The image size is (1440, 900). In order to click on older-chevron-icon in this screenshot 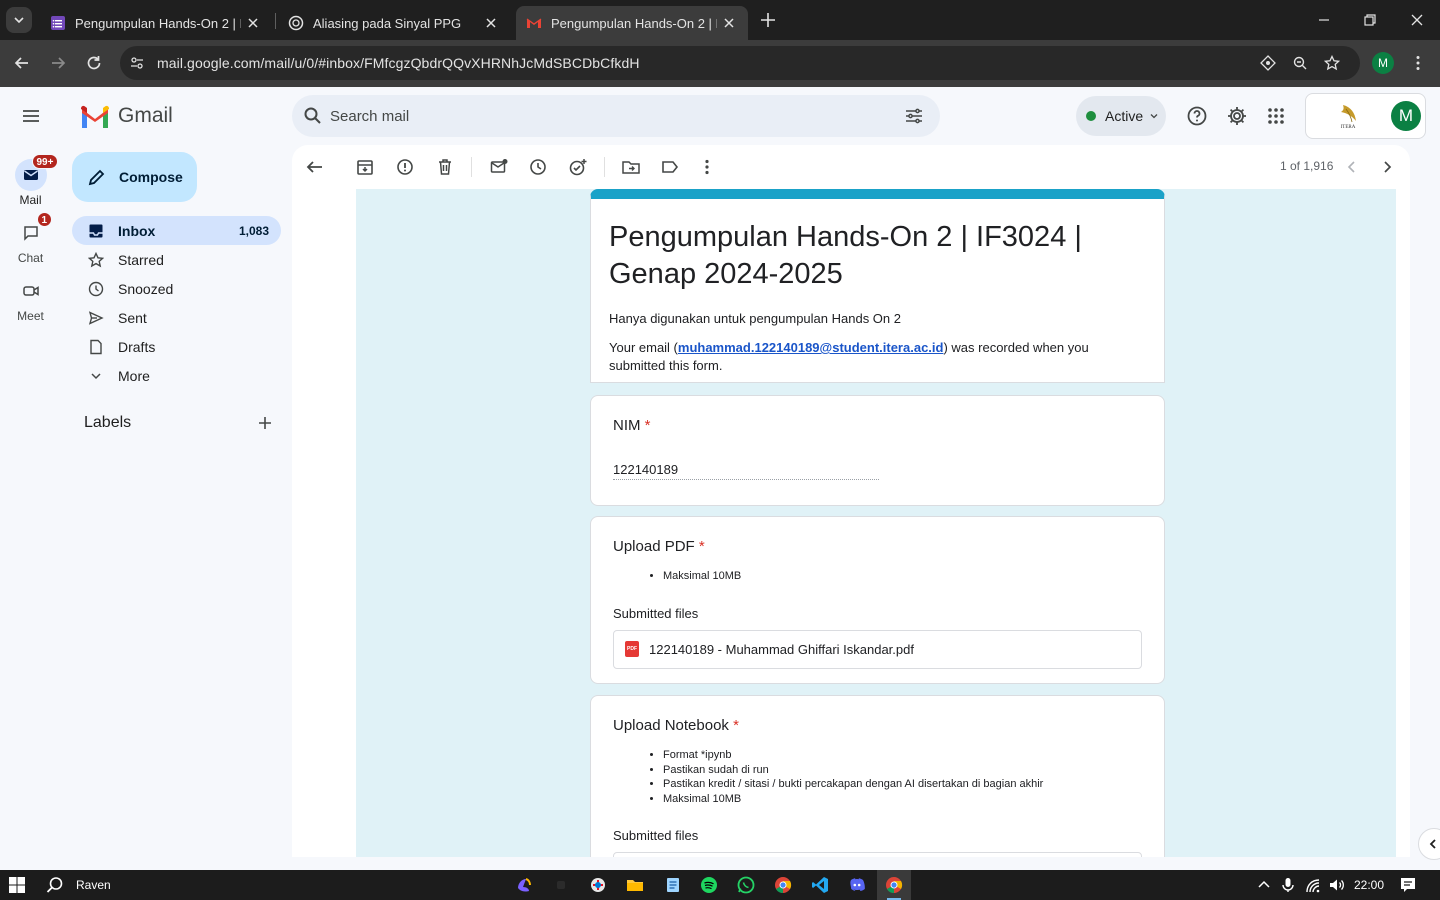, I will do `click(1387, 167)`.